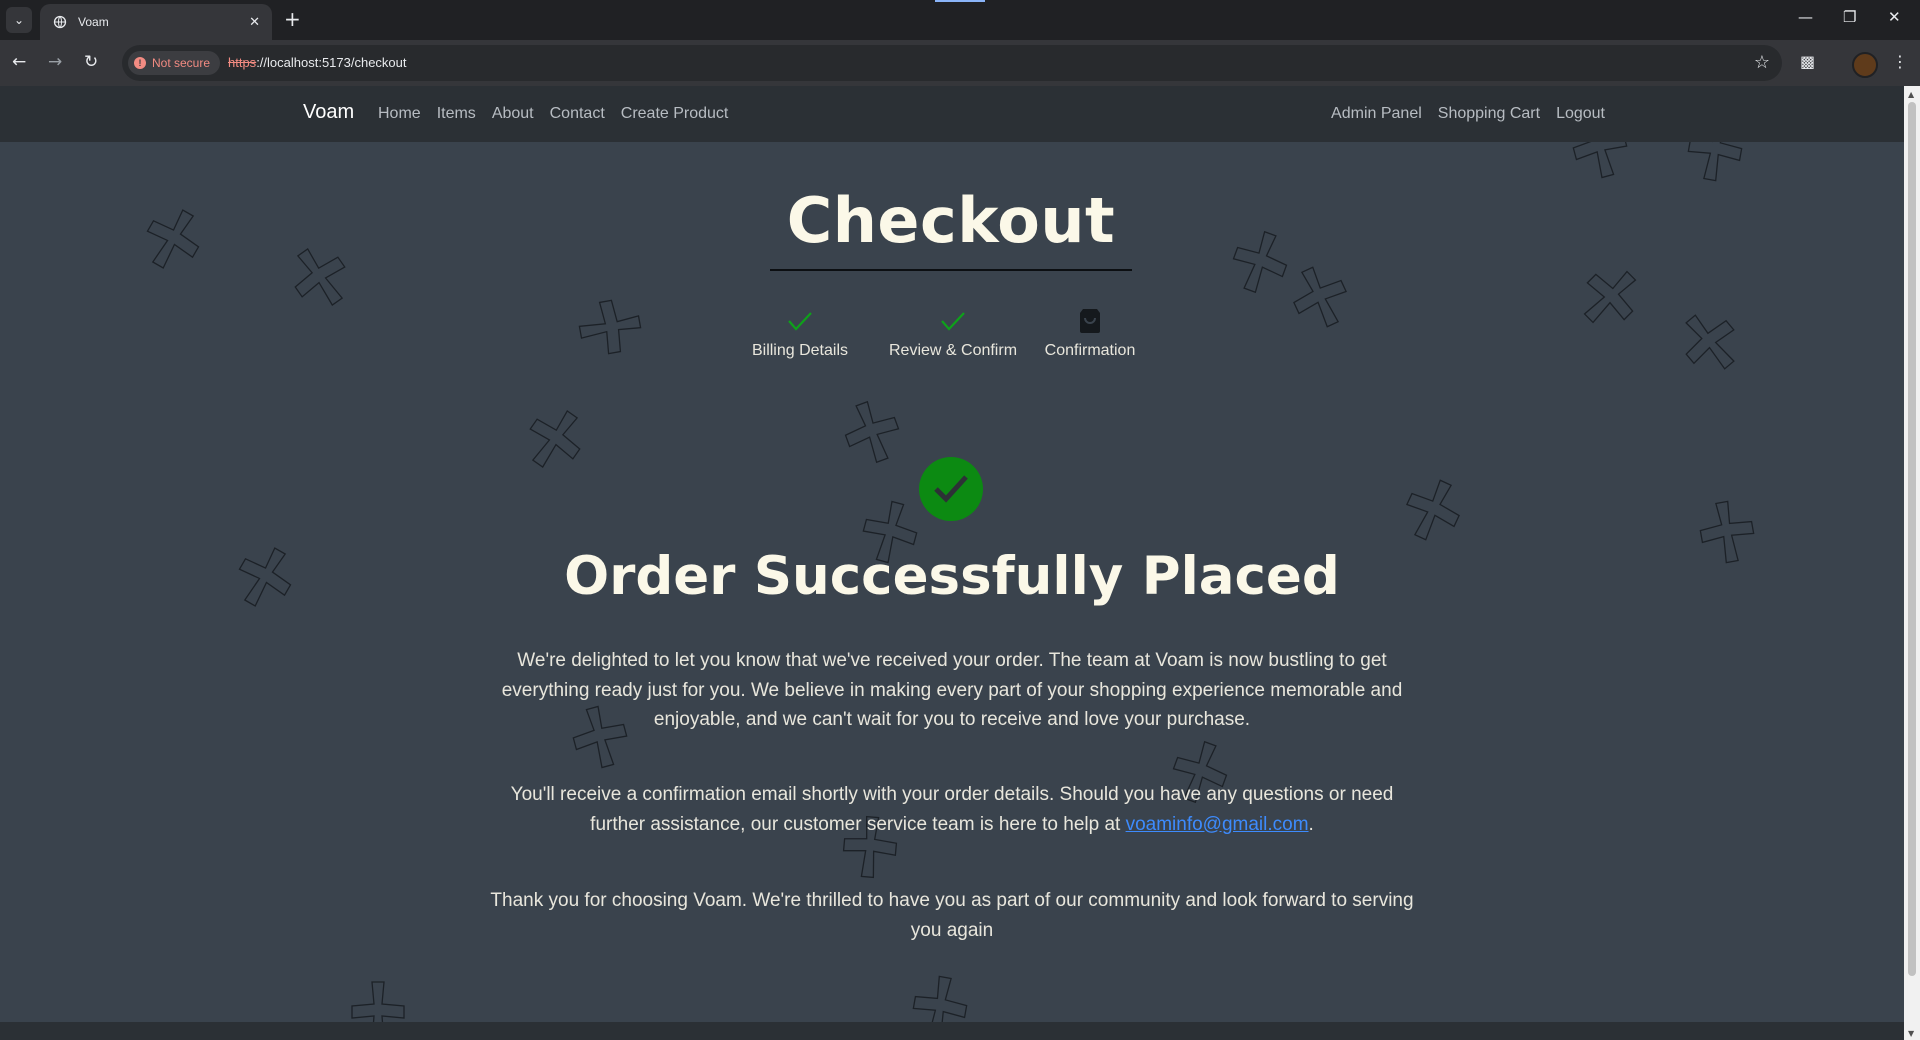 Image resolution: width=1920 pixels, height=1040 pixels. I want to click on step-label: Billing Details, so click(800, 350).